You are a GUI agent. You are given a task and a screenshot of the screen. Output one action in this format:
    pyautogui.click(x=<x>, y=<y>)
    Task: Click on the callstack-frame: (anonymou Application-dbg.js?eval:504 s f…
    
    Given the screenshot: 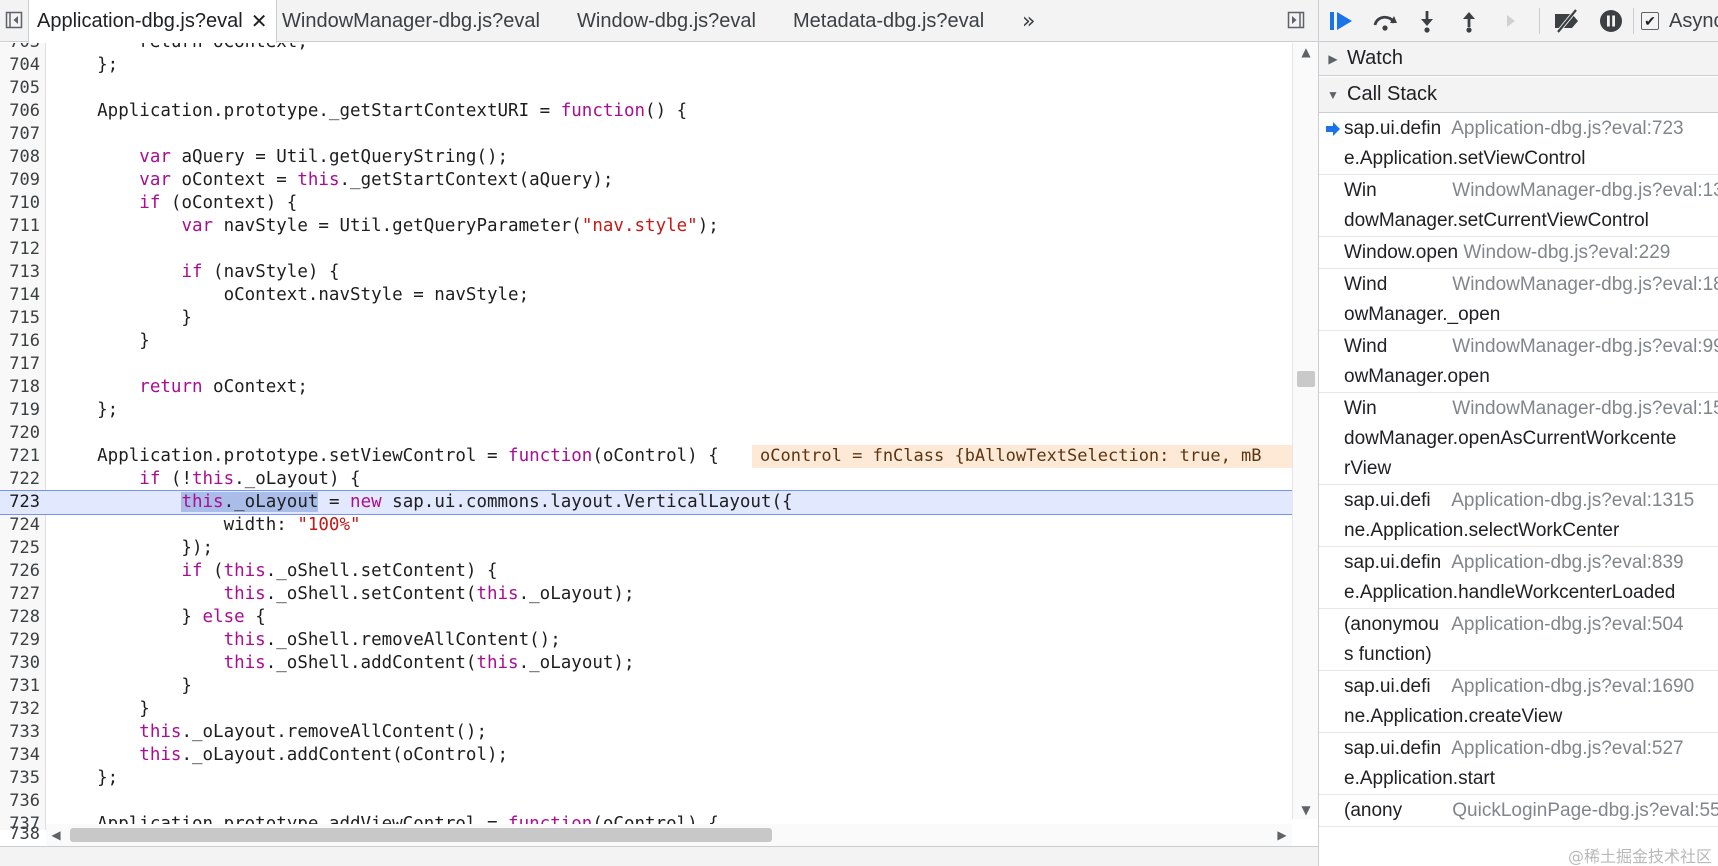 What is the action you would take?
    pyautogui.click(x=1518, y=640)
    